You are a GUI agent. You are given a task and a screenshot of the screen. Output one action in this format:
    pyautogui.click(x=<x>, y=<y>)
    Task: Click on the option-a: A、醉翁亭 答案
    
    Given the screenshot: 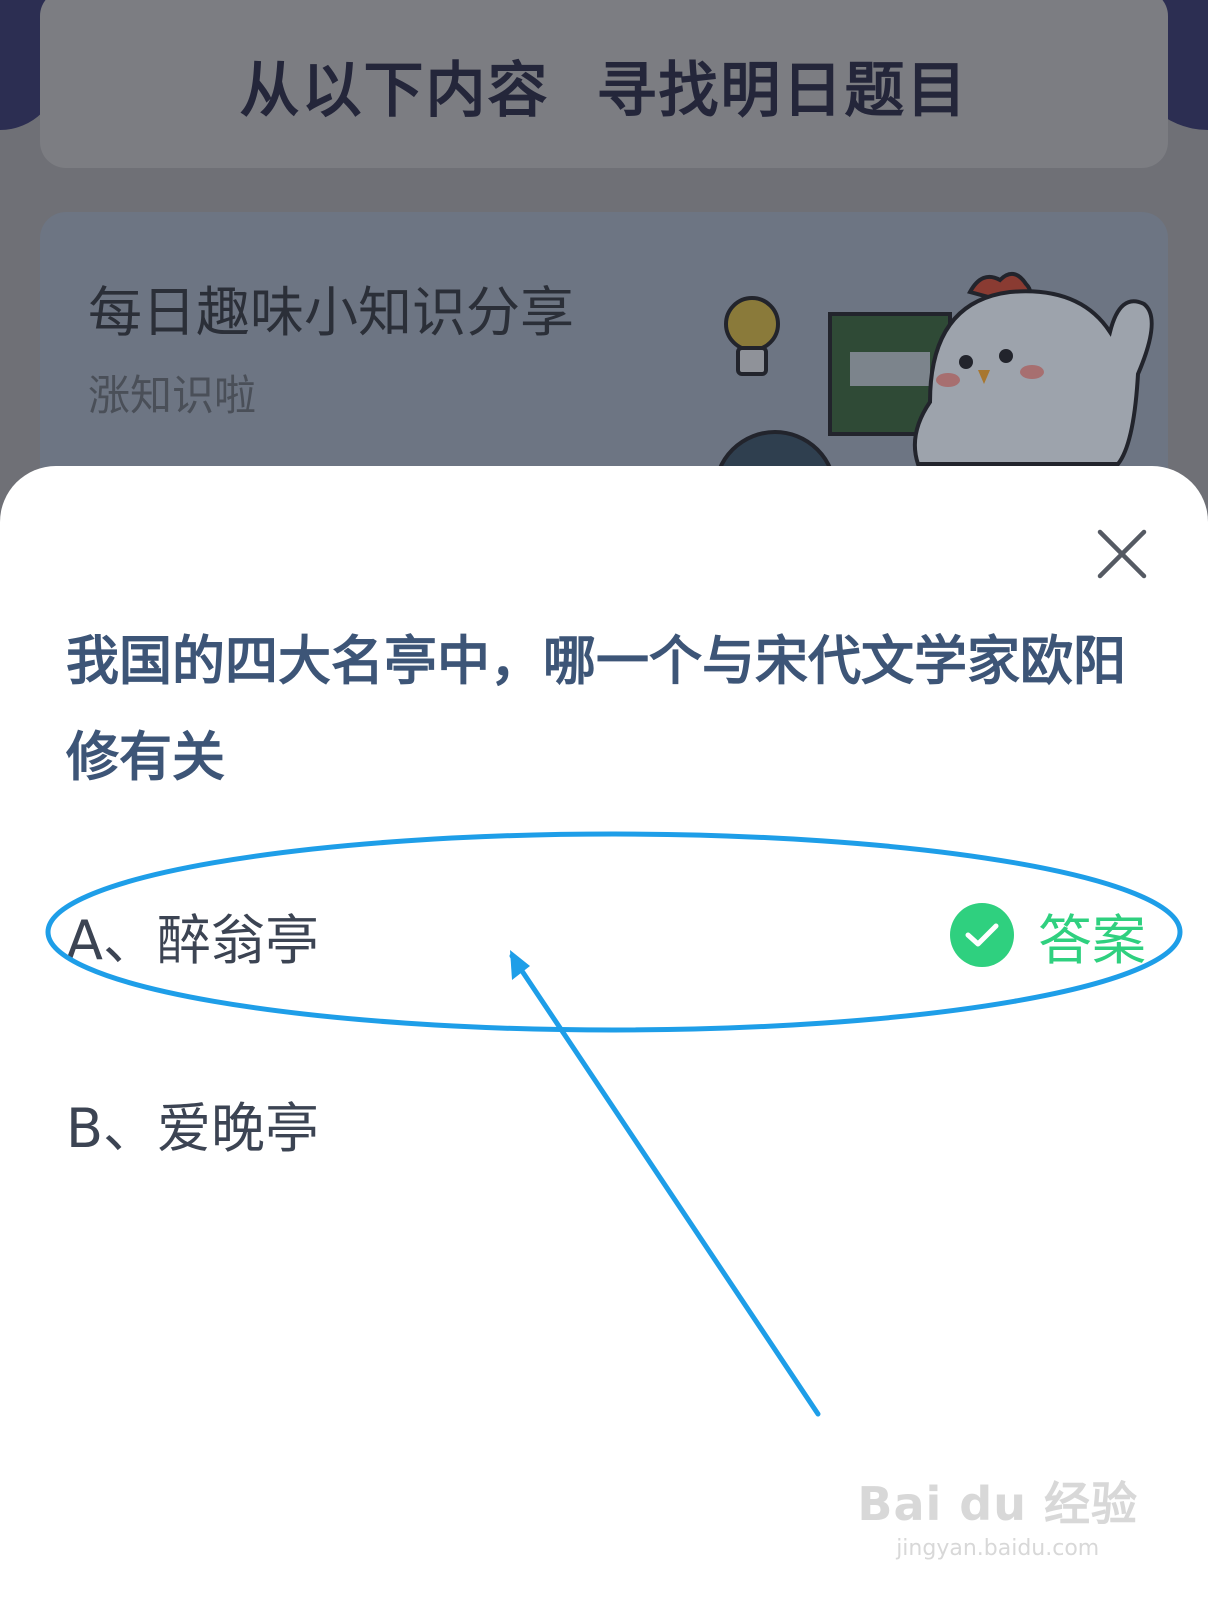 What is the action you would take?
    pyautogui.click(x=606, y=935)
    